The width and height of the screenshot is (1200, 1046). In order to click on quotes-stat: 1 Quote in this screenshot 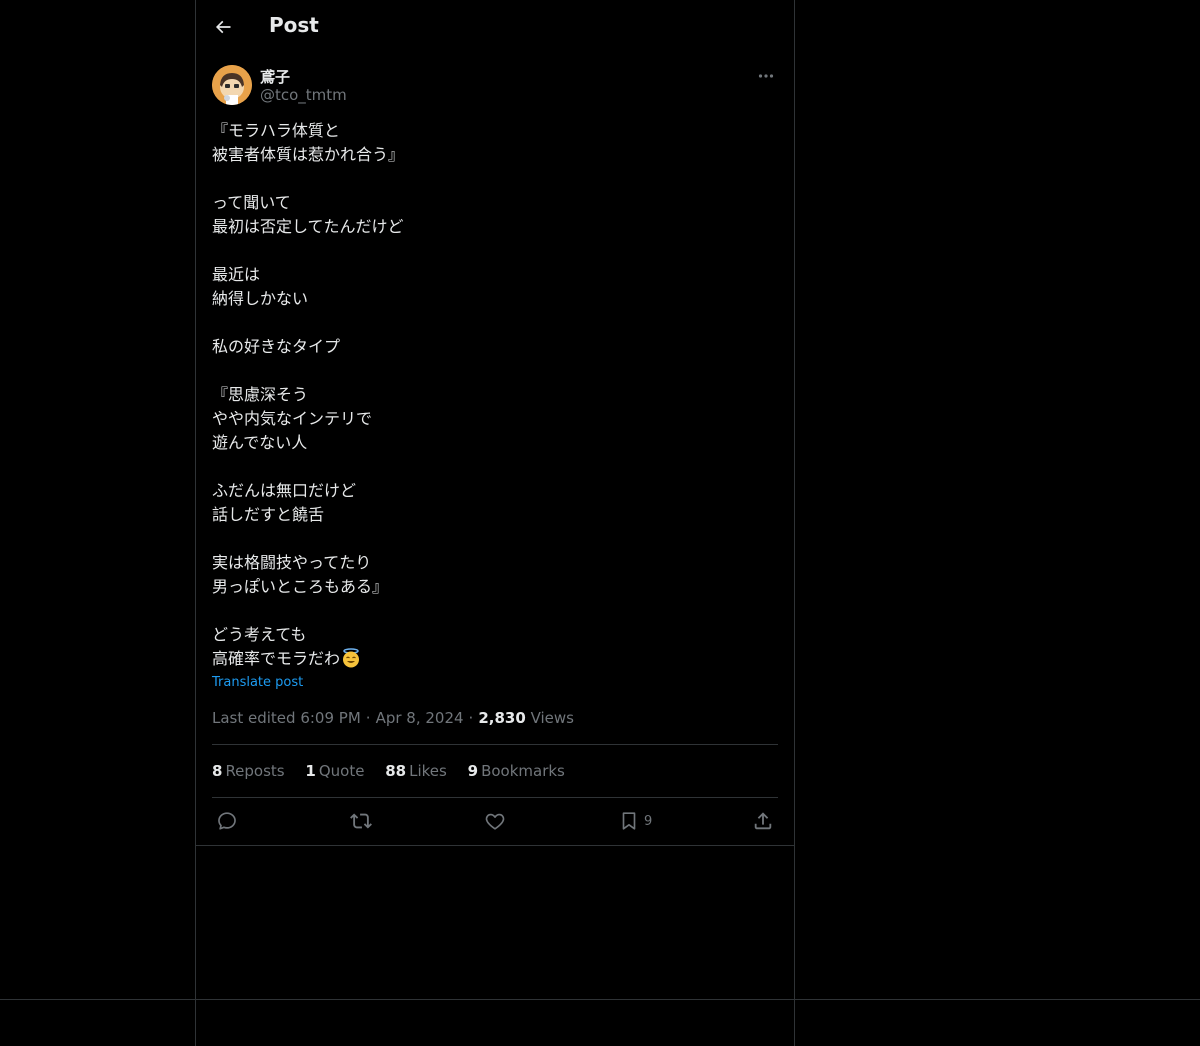, I will do `click(334, 771)`.